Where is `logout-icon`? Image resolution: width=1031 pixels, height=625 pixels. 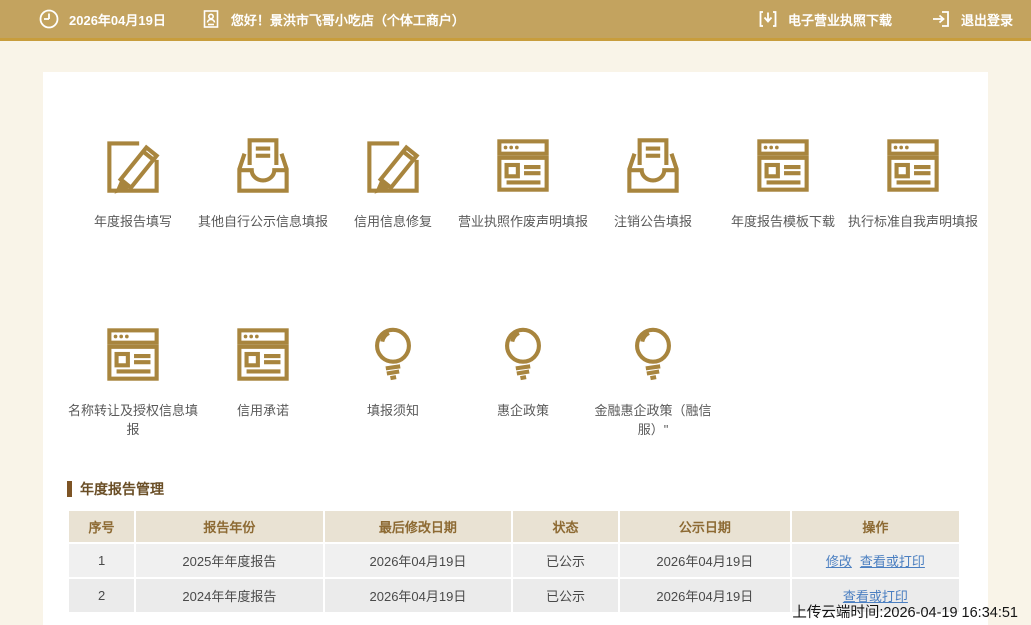
logout-icon is located at coordinates (941, 19).